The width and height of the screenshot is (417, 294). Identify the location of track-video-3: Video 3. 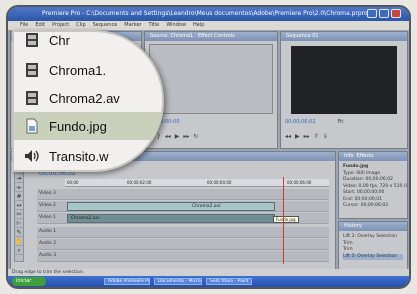
(183, 194).